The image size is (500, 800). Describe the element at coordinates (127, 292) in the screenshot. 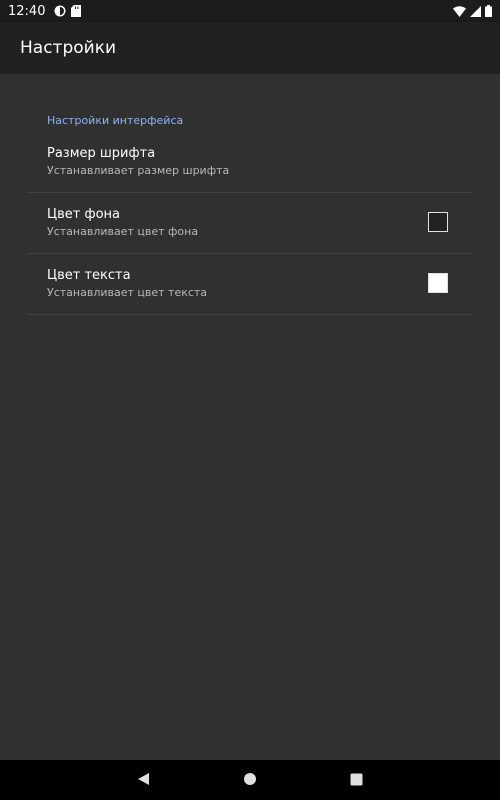

I see `pref-summary: Устанавливает цвет текста` at that location.